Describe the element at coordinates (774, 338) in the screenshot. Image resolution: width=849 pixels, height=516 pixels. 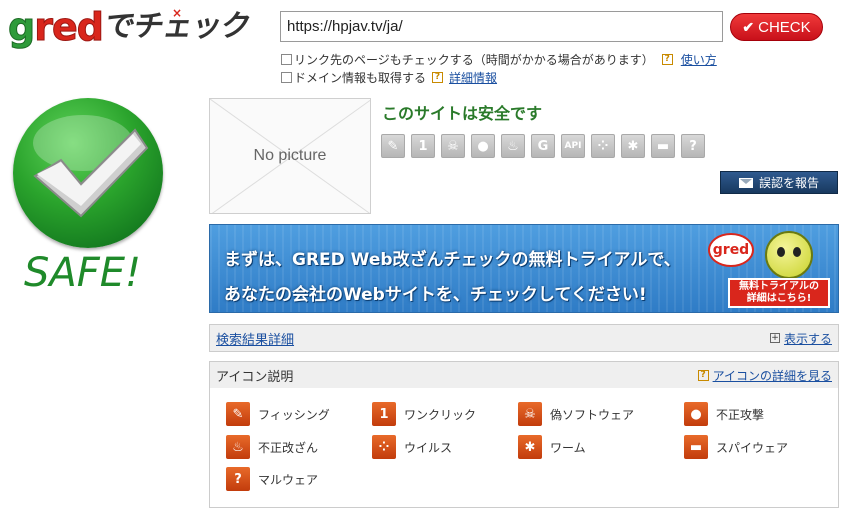
I see `expand-icon: +` at that location.